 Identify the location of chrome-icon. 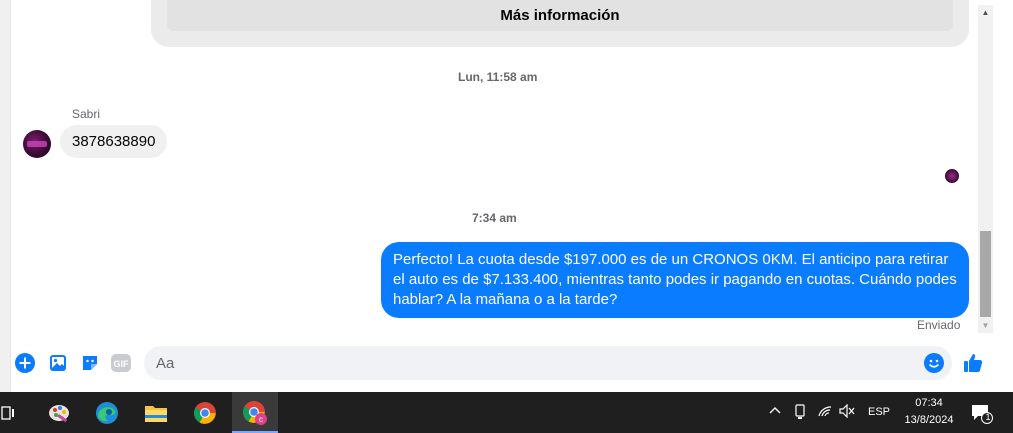
(205, 413).